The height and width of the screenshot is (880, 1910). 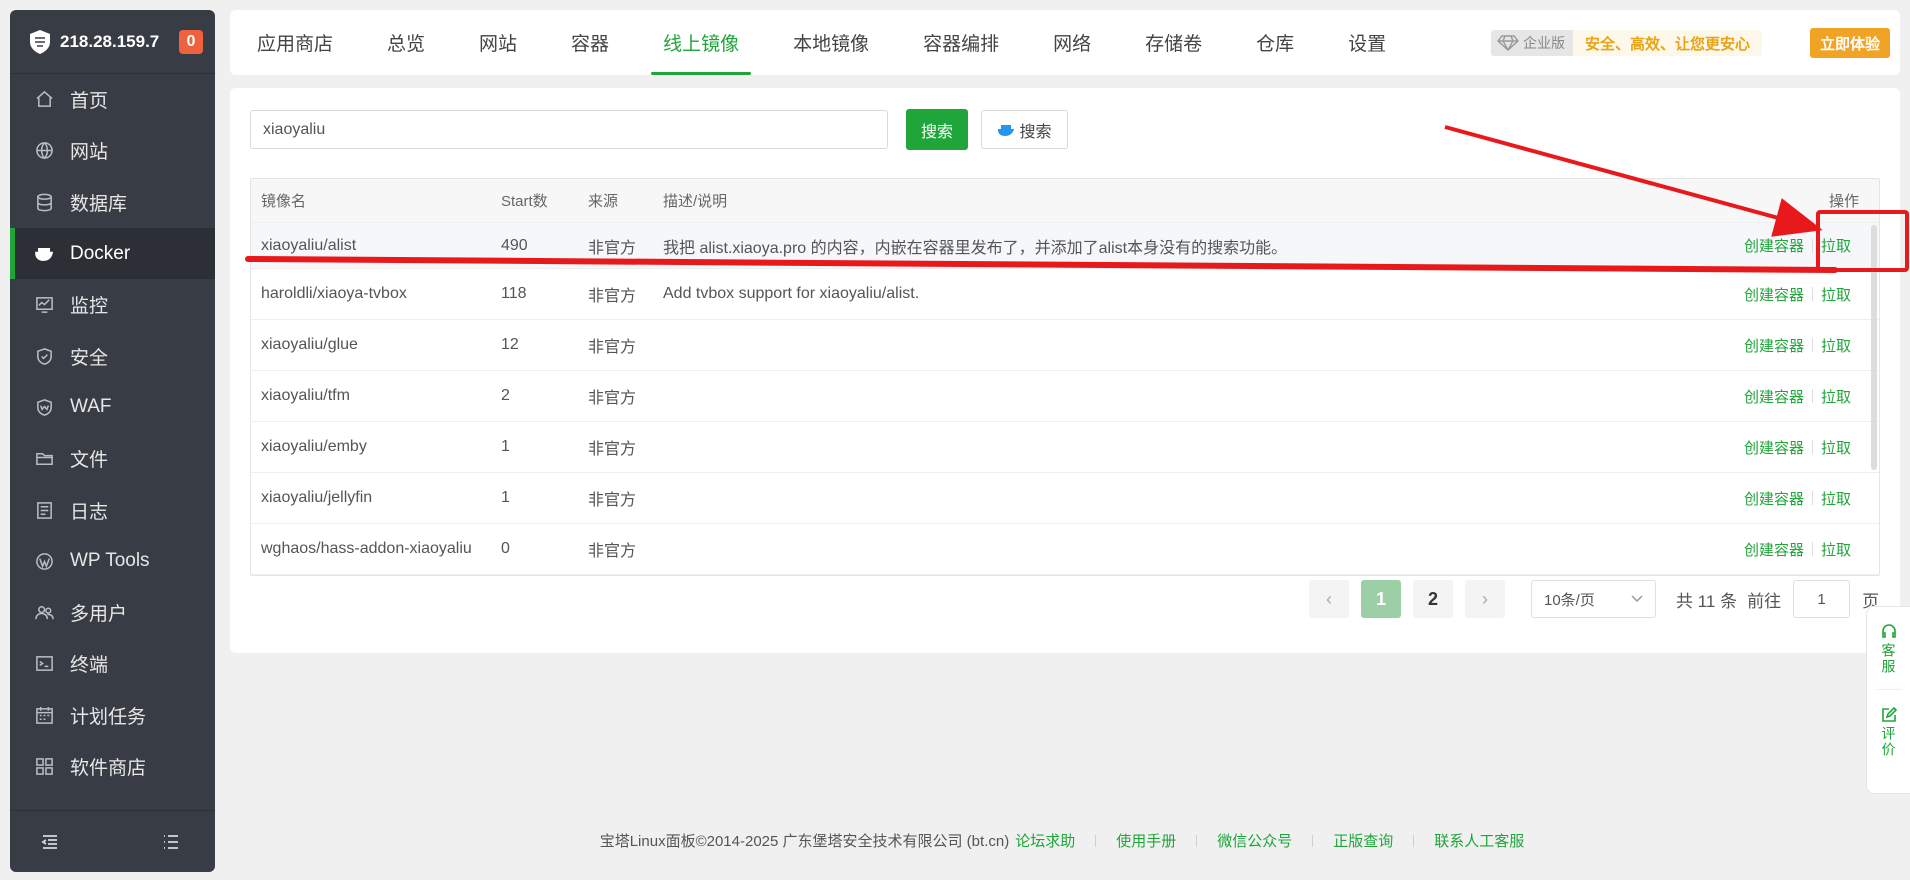 What do you see at coordinates (1275, 42) in the screenshot?
I see `tab-9: 仓库` at bounding box center [1275, 42].